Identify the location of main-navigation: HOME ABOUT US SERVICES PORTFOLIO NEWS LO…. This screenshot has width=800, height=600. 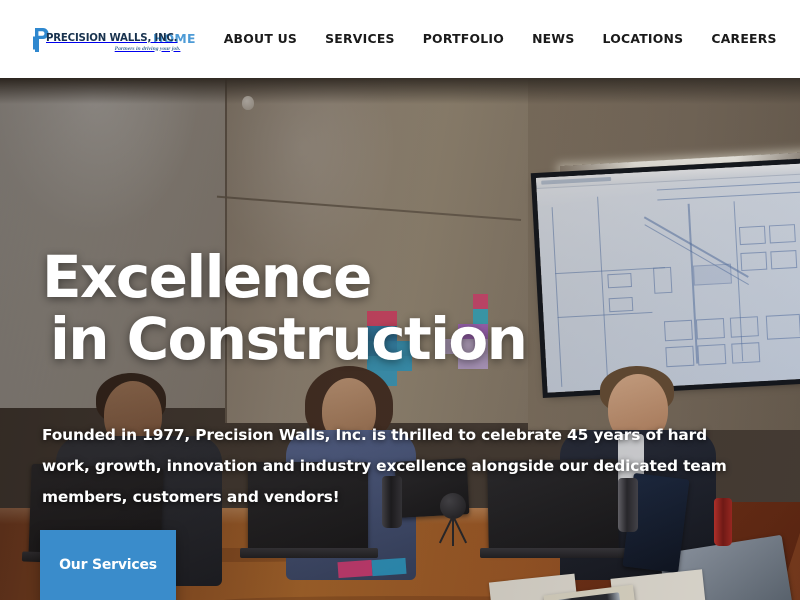
(469, 39).